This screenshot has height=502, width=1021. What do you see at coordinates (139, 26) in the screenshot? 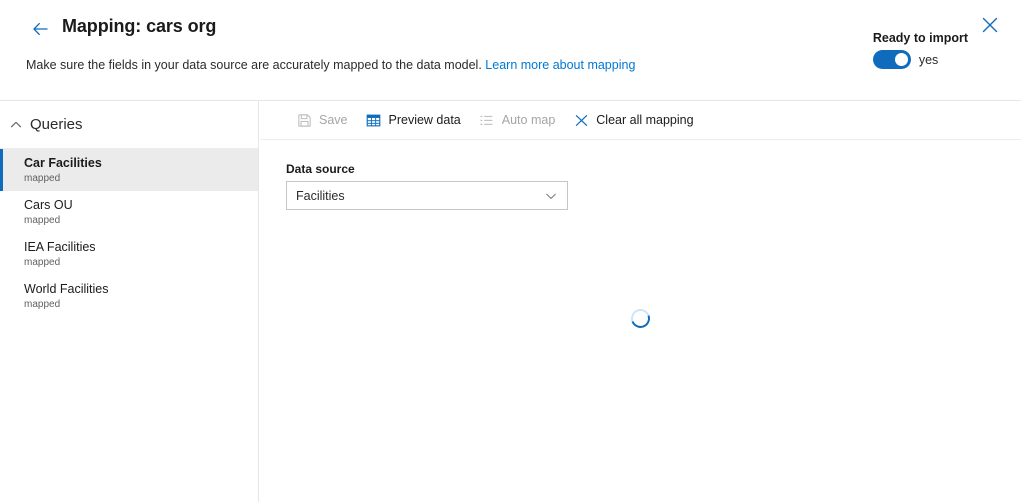
I see `page-title: Mapping: cars org` at bounding box center [139, 26].